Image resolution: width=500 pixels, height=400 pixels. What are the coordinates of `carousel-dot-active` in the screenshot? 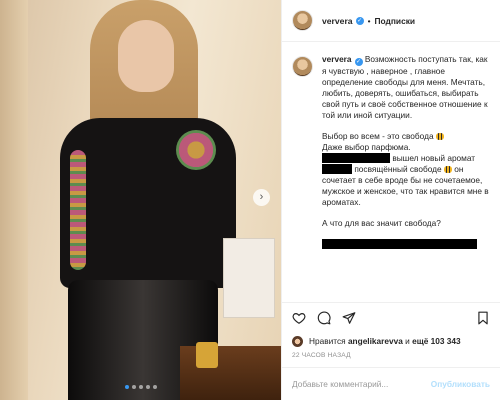 It's located at (126, 387).